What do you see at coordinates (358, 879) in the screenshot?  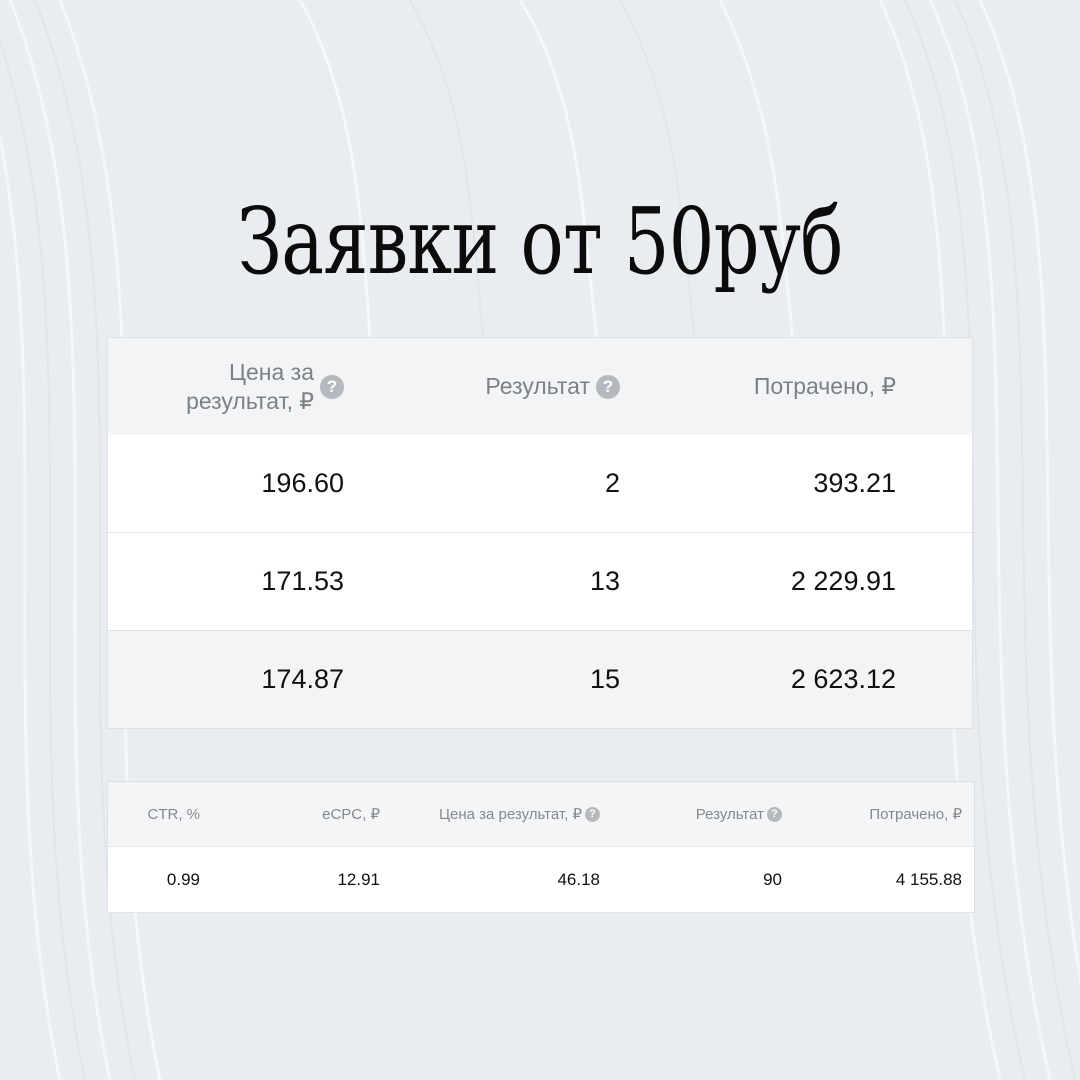 I see `cell-ecpc: 12.91` at bounding box center [358, 879].